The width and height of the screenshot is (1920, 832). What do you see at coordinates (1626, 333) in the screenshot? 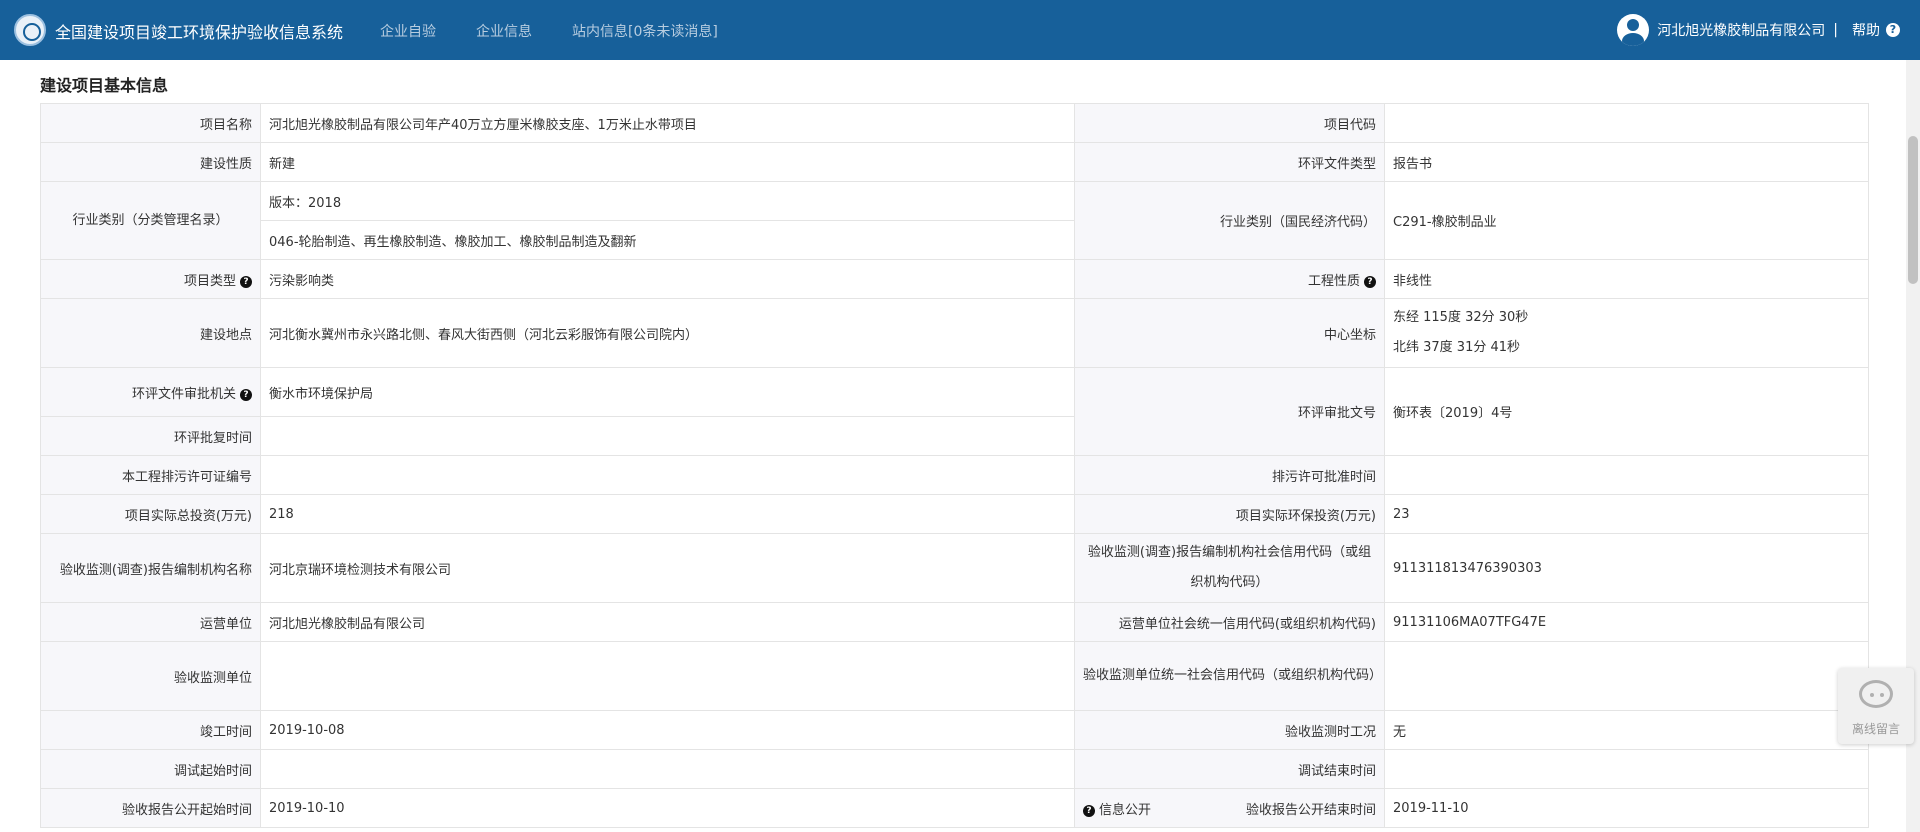
I see `value-center-coord: 东经 115度 32分 30秒 北纬 37度 31分 41秒` at bounding box center [1626, 333].